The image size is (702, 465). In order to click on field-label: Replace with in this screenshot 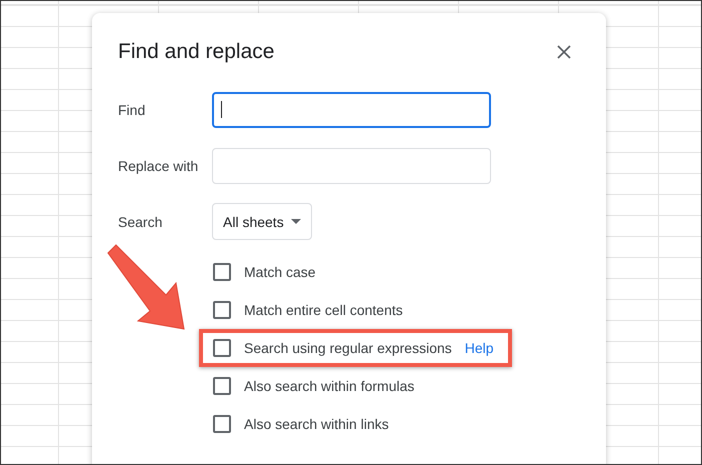, I will do `click(159, 166)`.